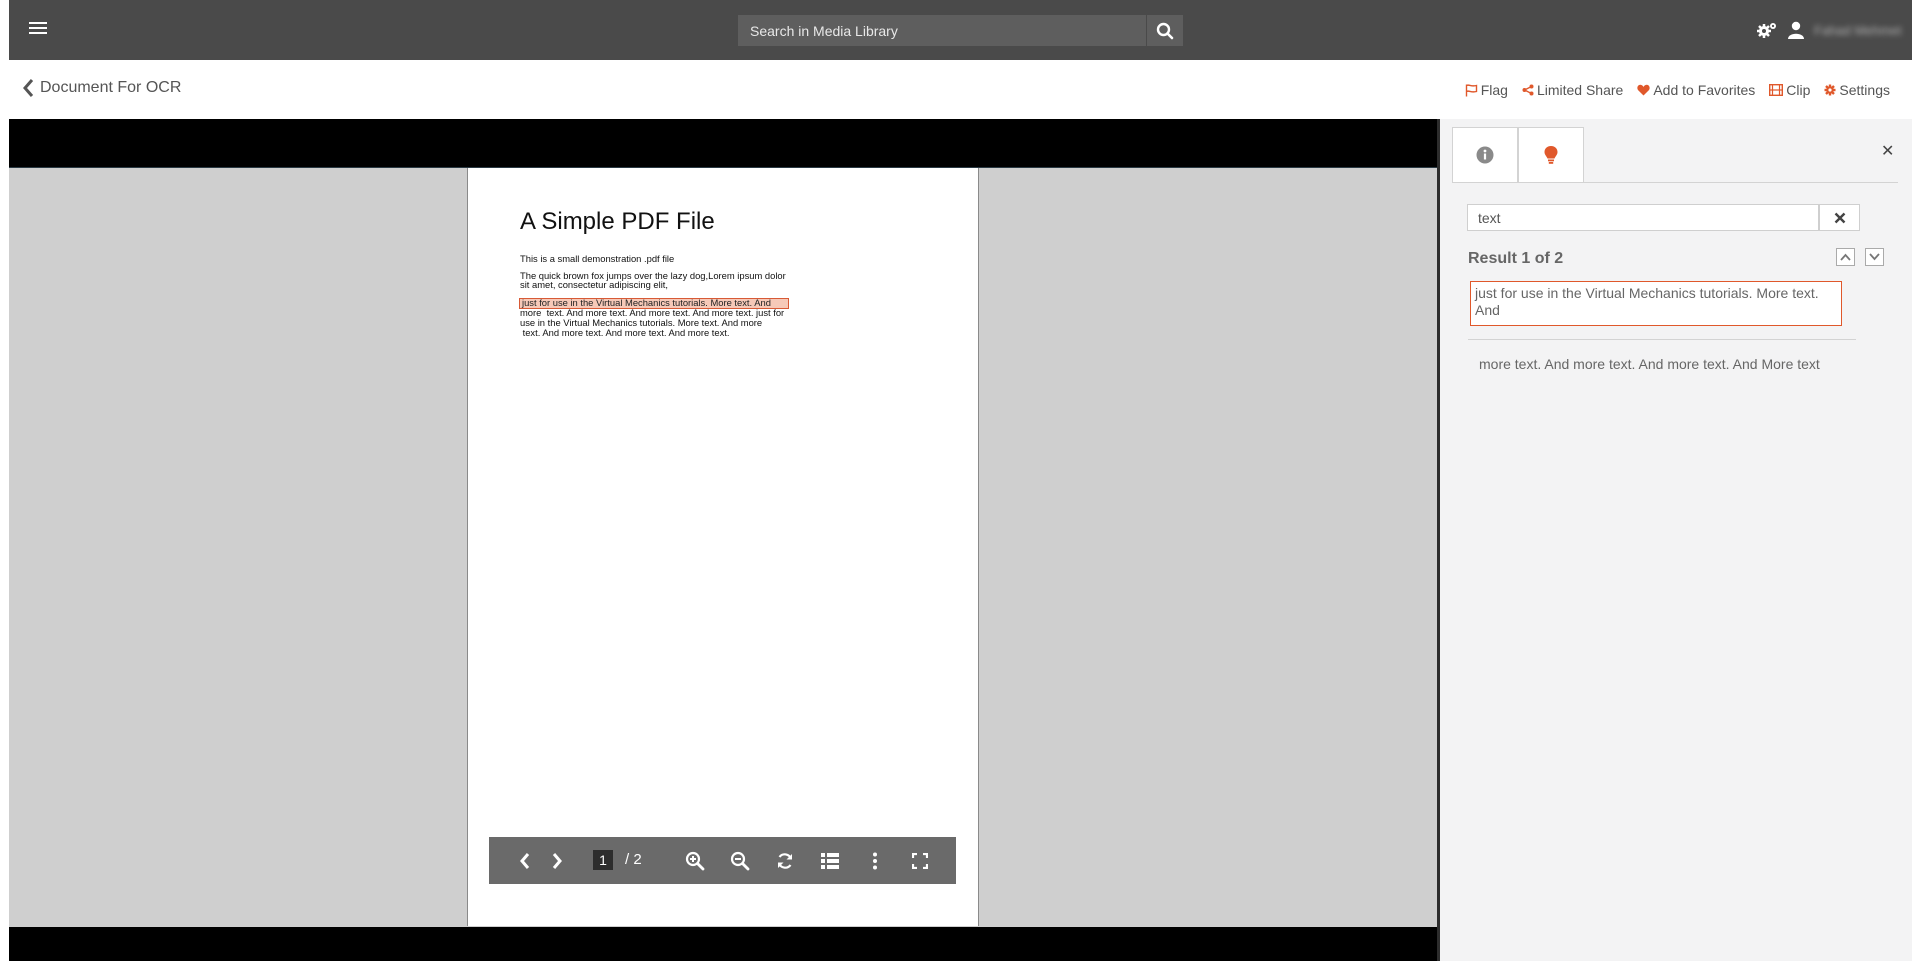 Image resolution: width=1920 pixels, height=961 pixels. I want to click on fullscreen-icon, so click(920, 861).